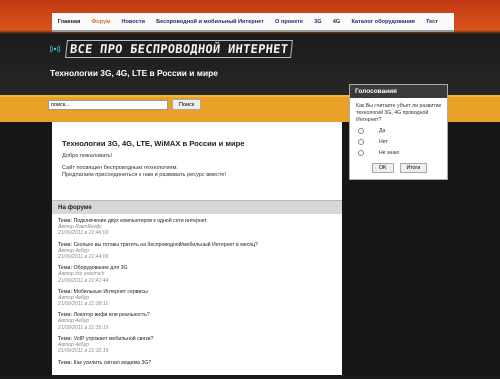  I want to click on poll-option-no: Нет, so click(398, 141).